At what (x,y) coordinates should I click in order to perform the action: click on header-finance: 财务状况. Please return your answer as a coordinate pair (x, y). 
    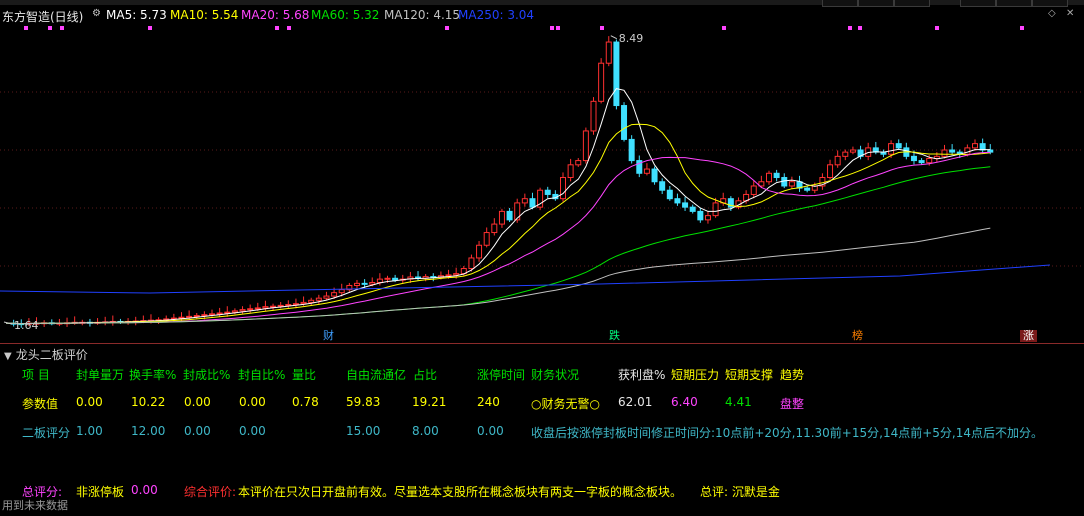
    Looking at the image, I should click on (555, 375).